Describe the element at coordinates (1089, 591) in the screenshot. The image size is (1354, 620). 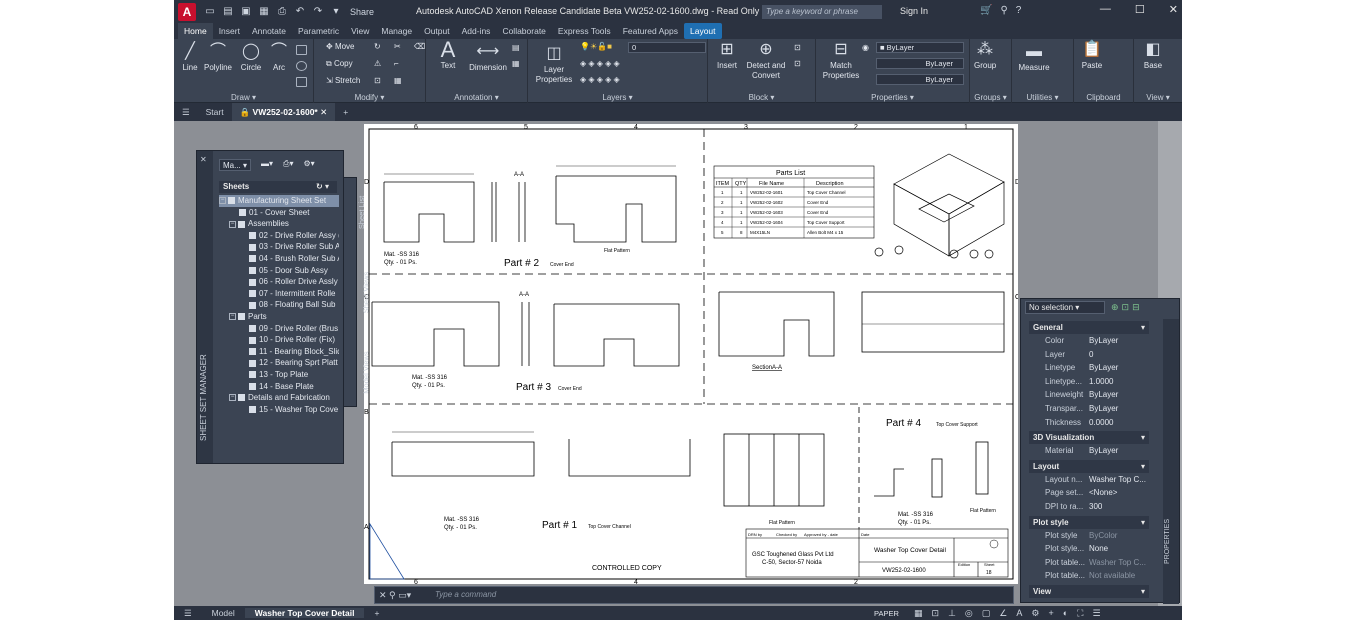
I see `props-section-header: View` at that location.